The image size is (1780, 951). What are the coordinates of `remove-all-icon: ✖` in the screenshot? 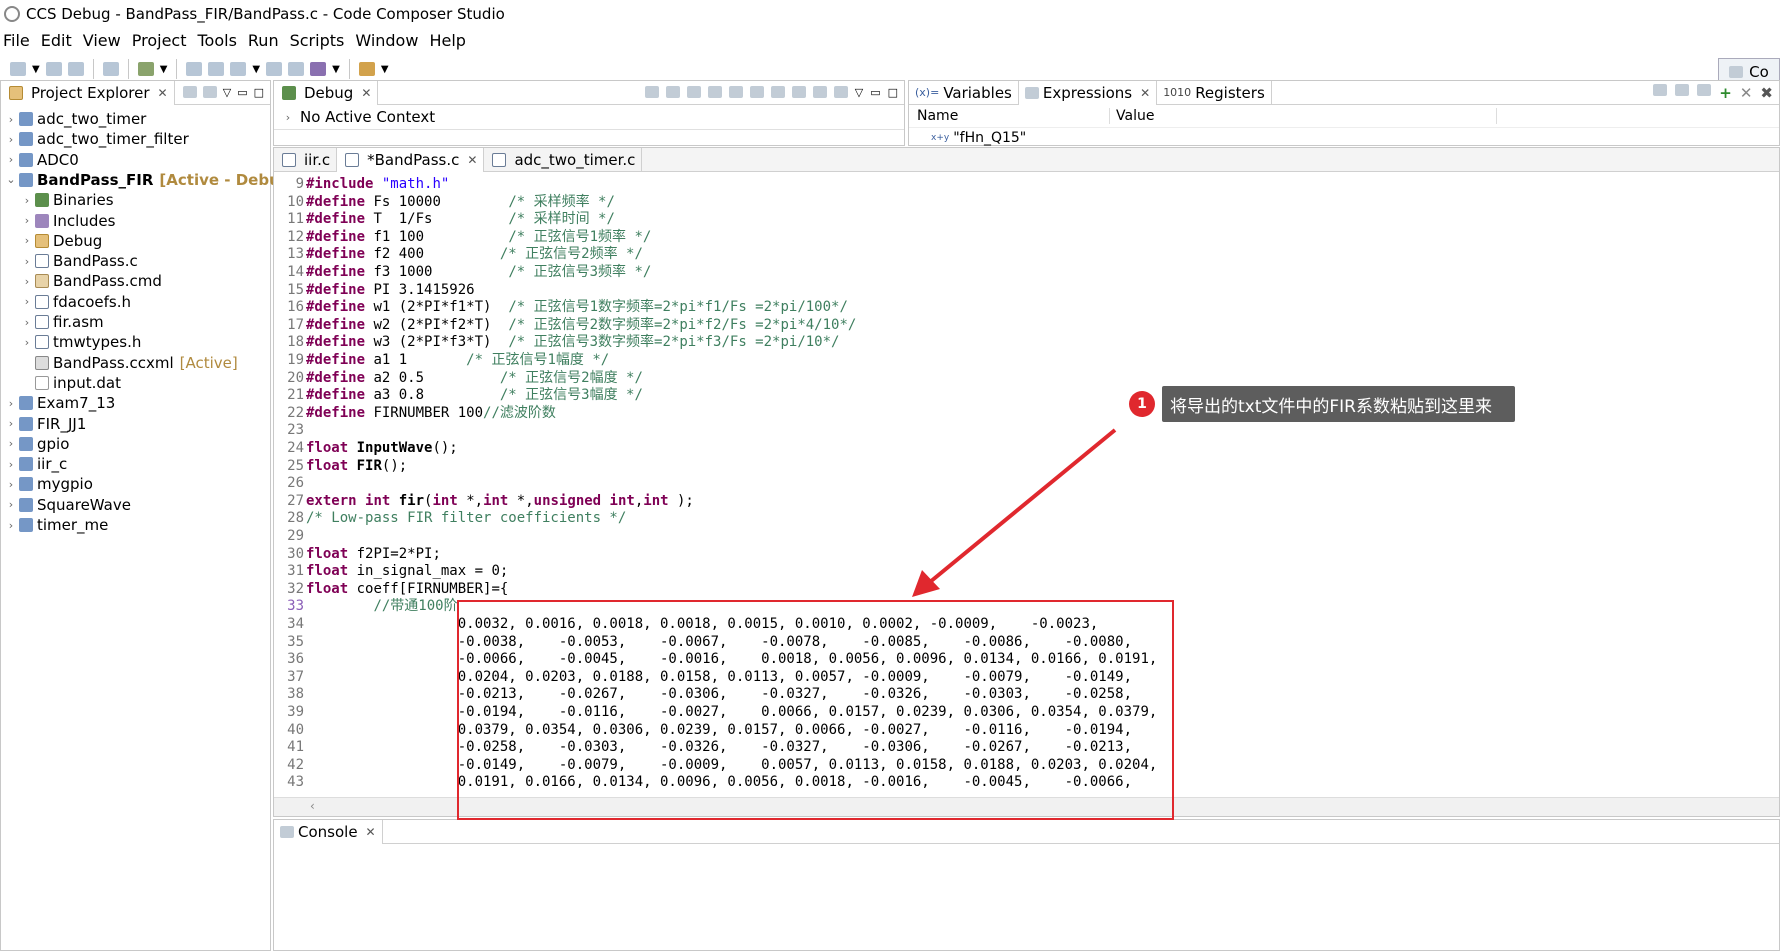 It's located at (1766, 93).